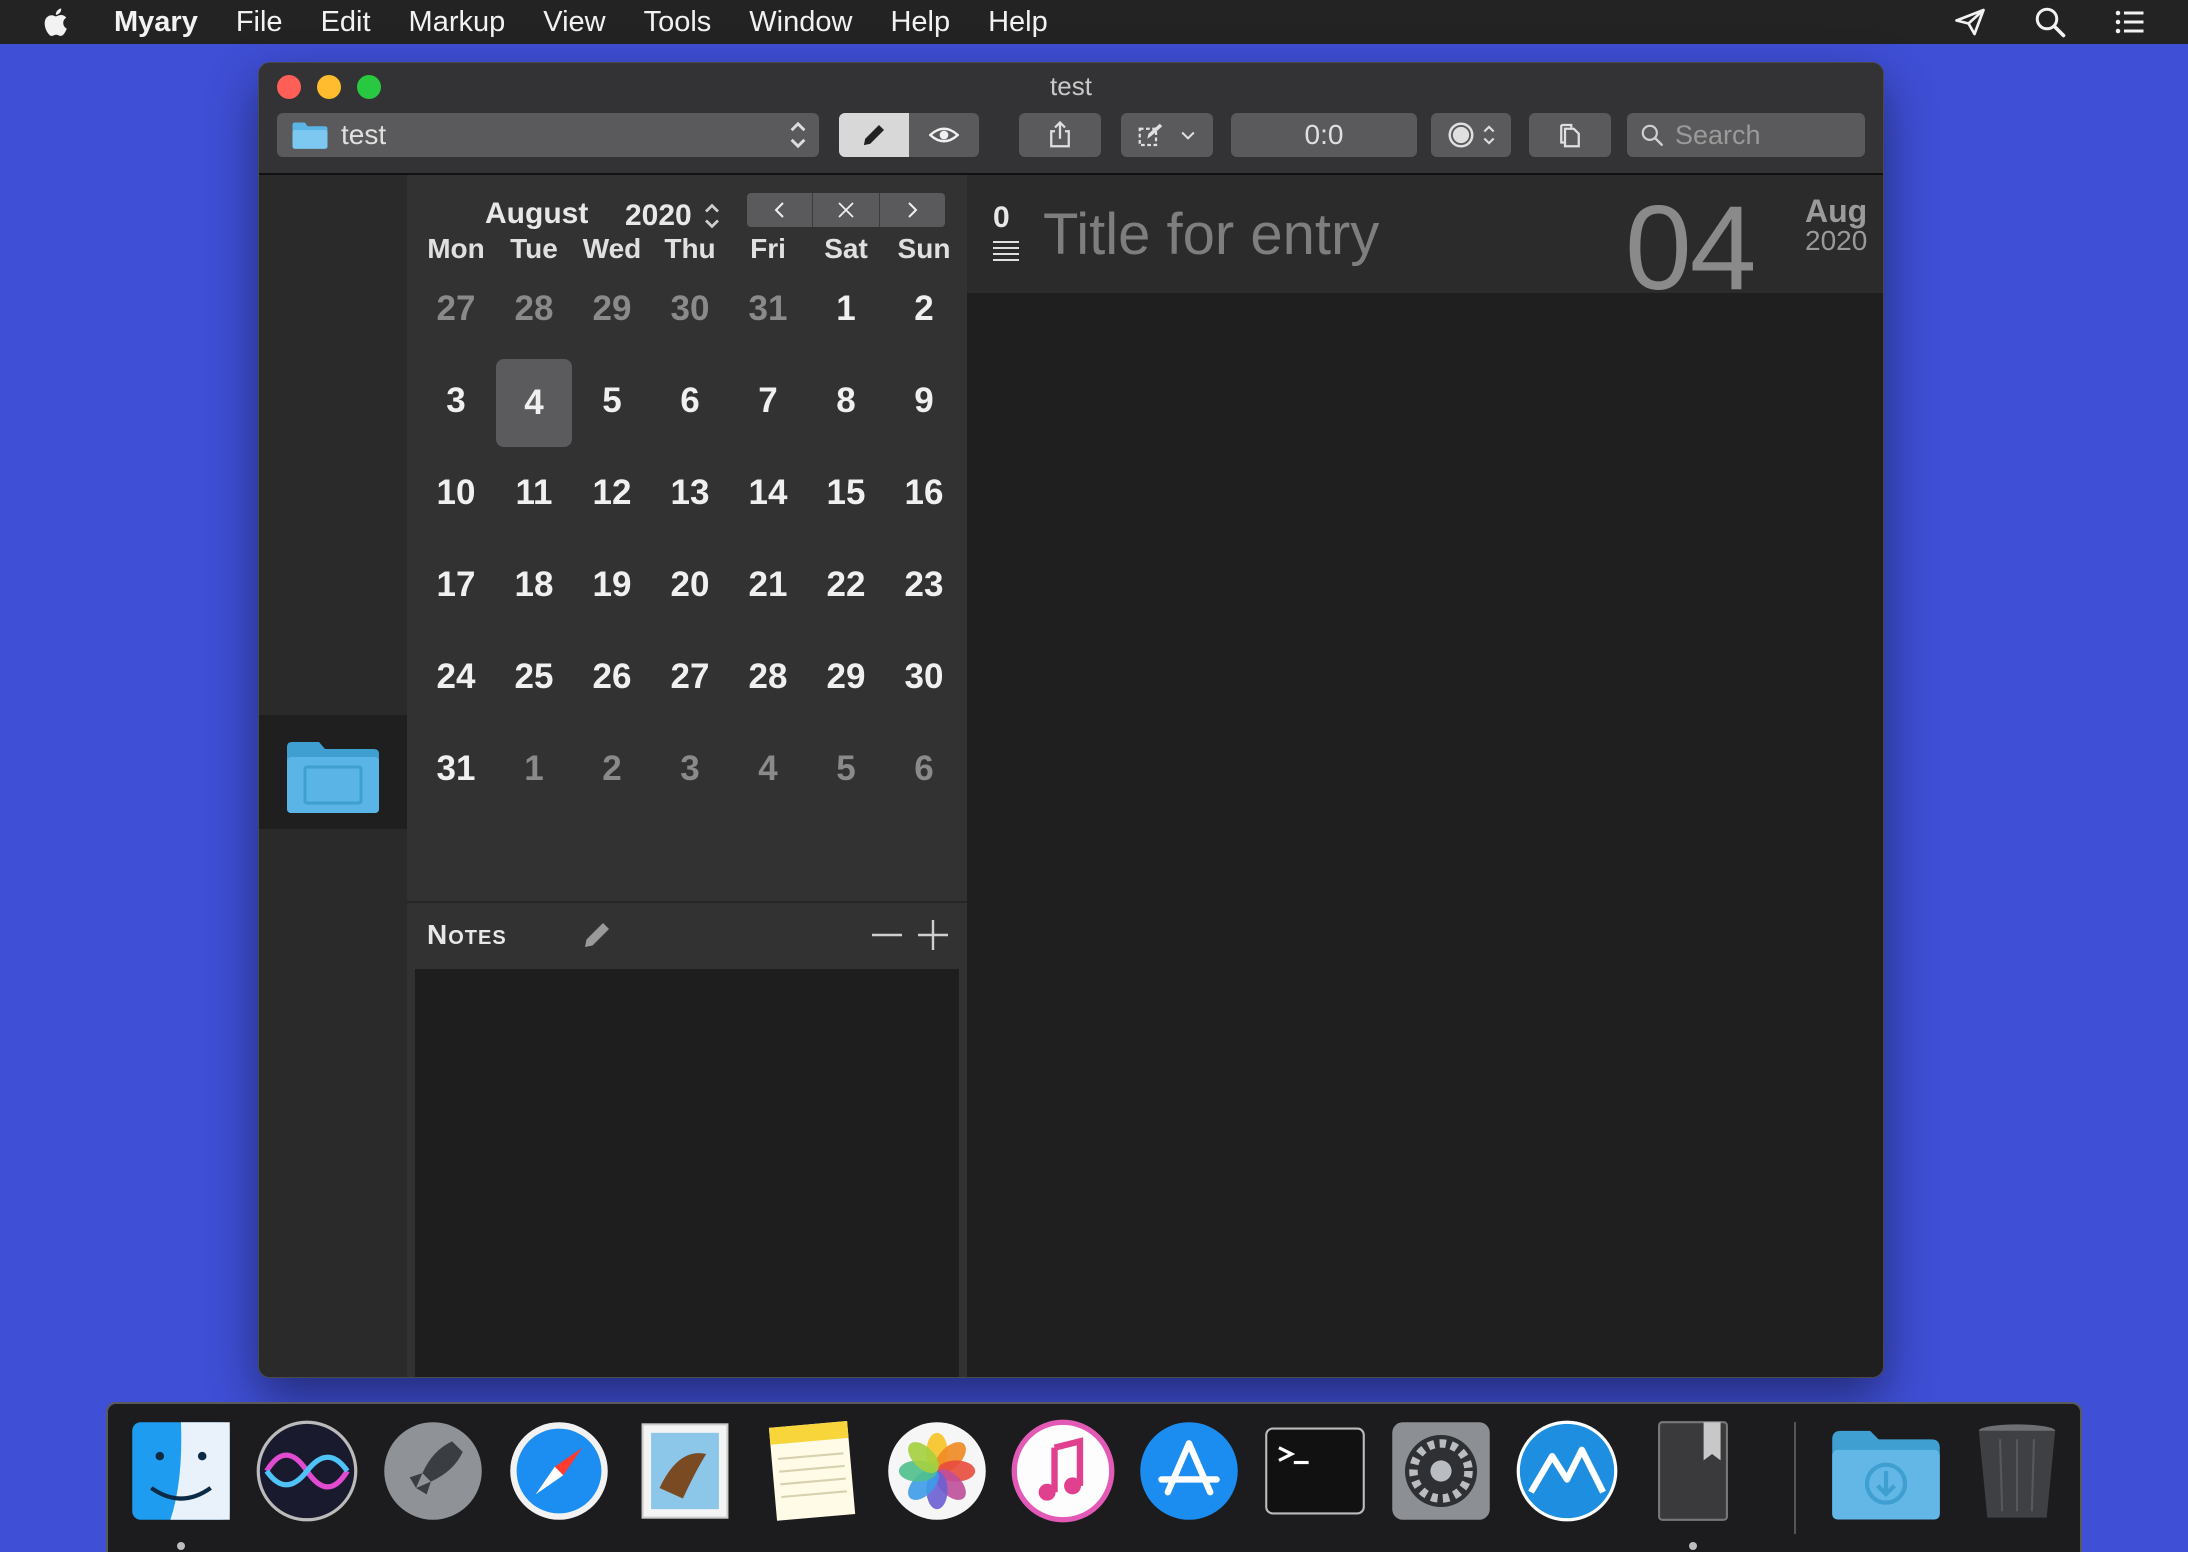 The image size is (2188, 1552). Describe the element at coordinates (768, 401) in the screenshot. I see `calendar-day: 7` at that location.